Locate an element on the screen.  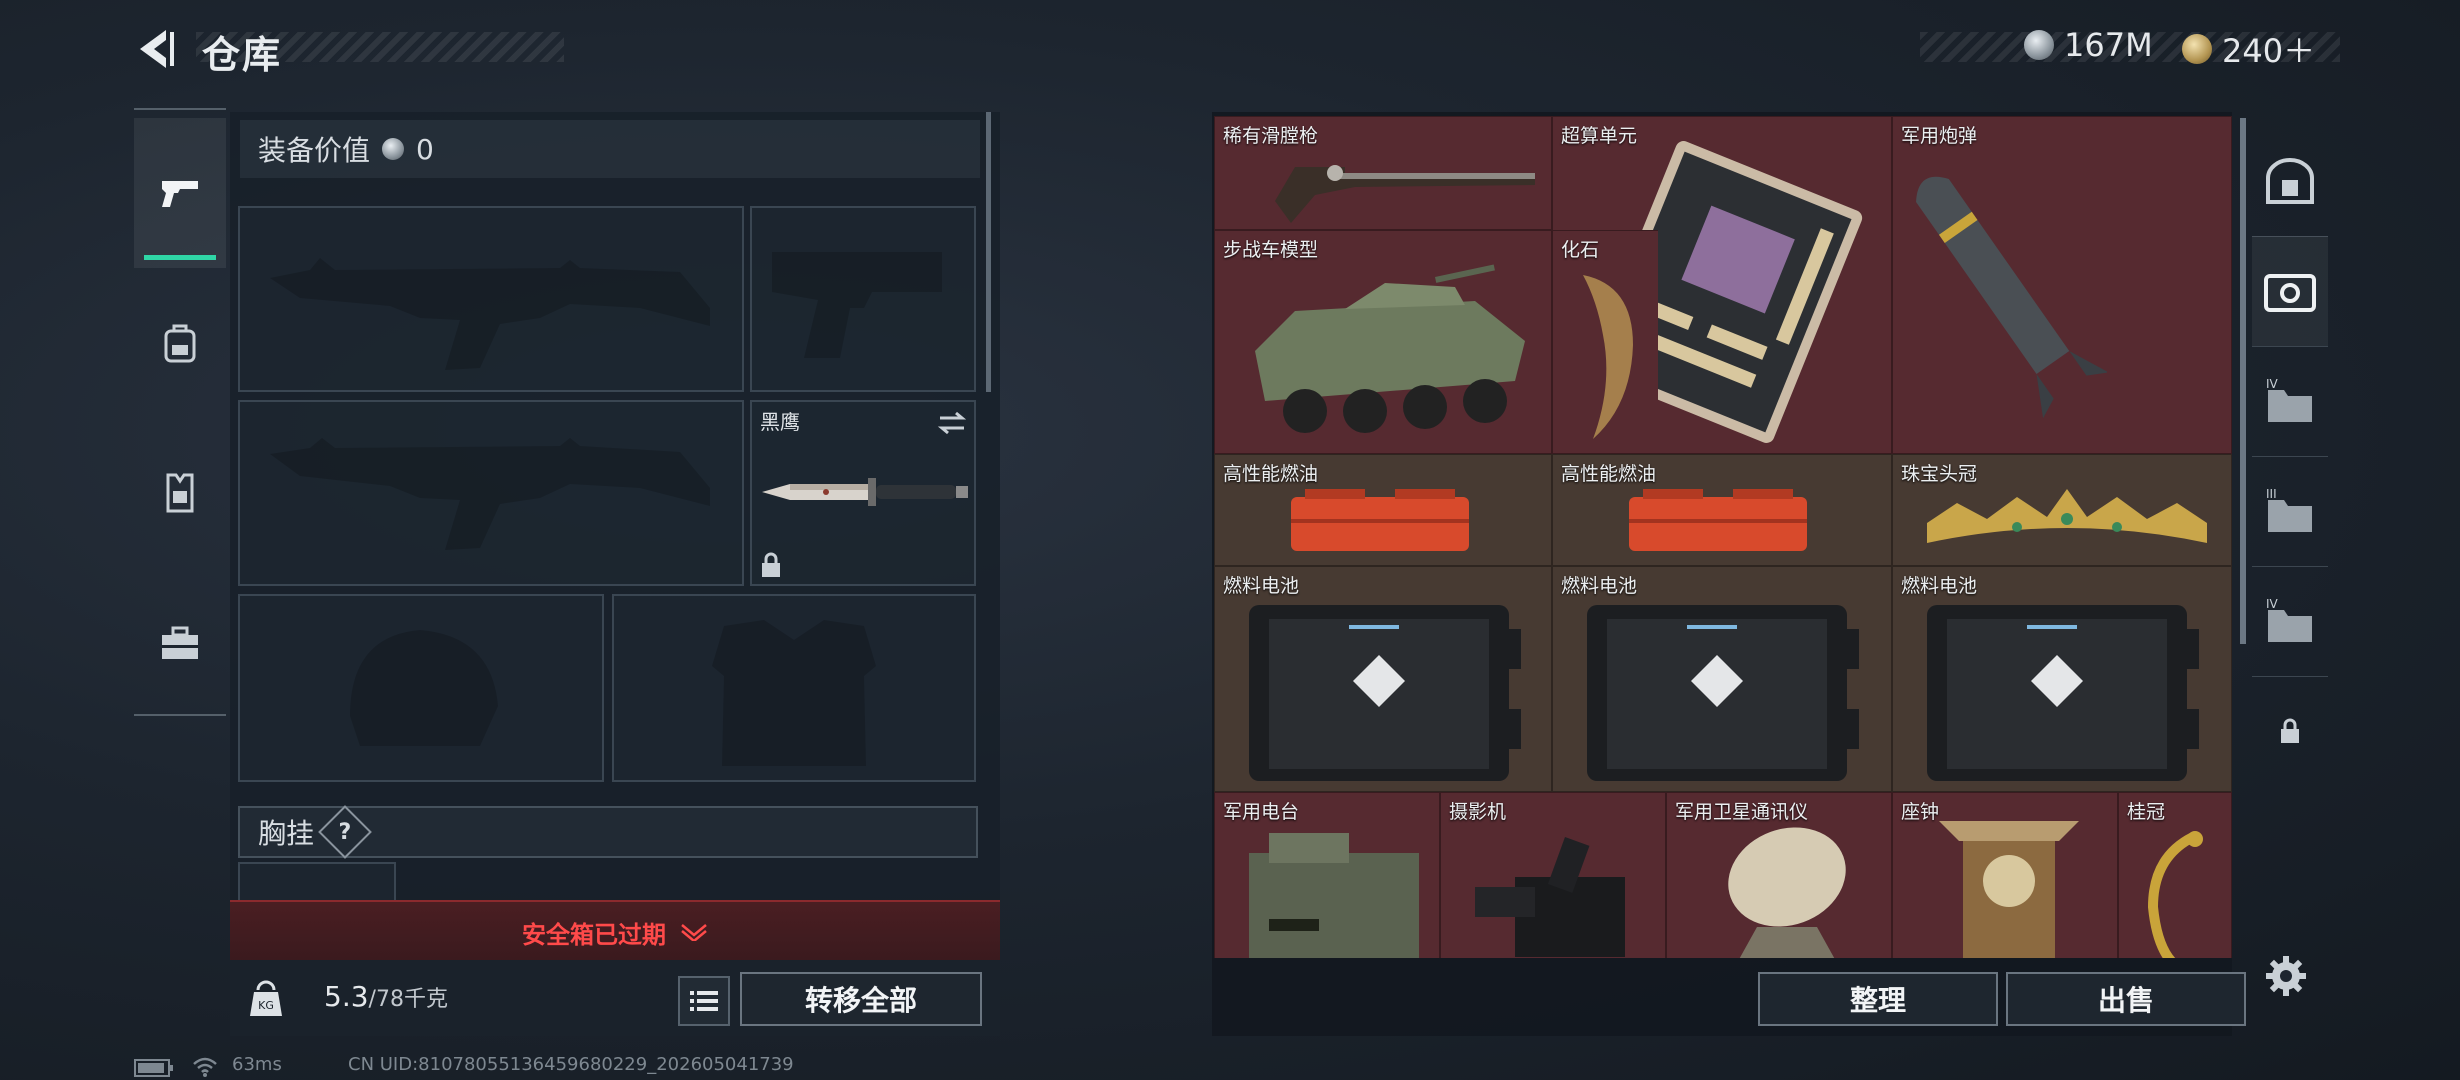
stash-item-laurel-crown: 桂冠 is located at coordinates (2175, 875).